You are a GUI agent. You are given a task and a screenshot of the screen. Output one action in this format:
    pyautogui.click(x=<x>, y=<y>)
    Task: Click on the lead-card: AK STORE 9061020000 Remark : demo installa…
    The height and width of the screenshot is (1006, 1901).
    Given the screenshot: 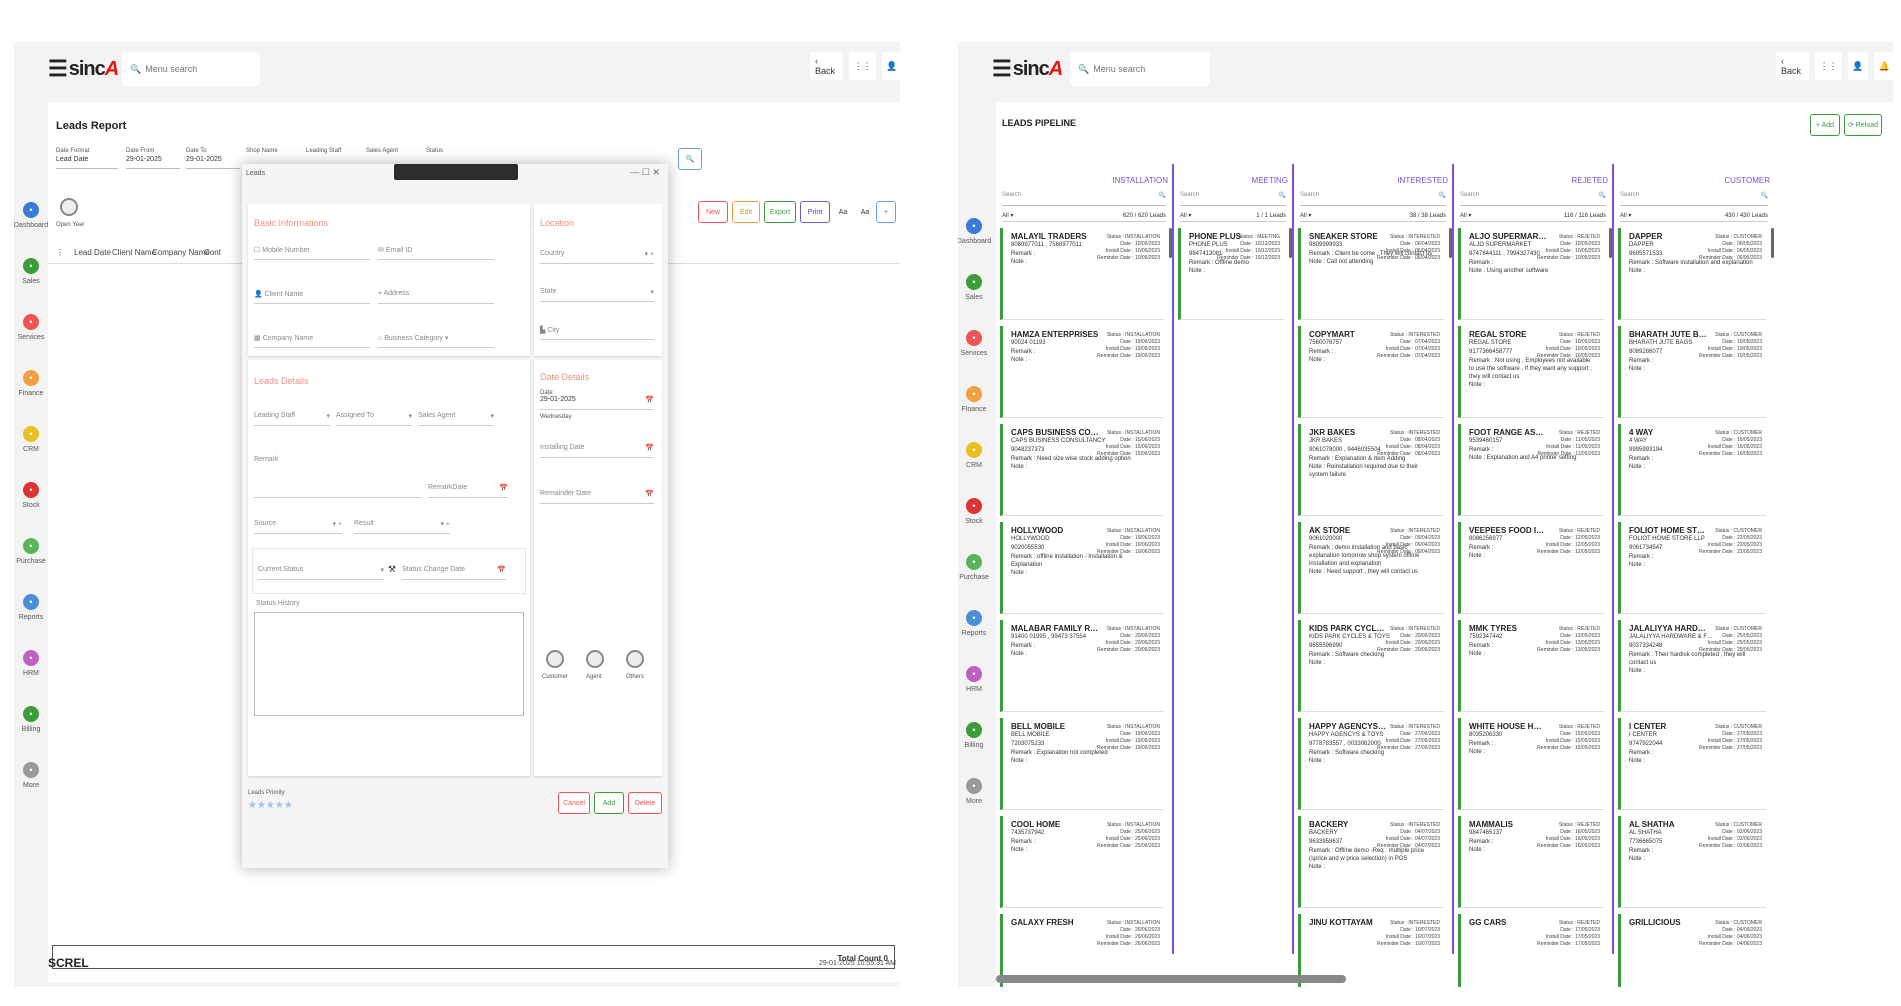 What is the action you would take?
    pyautogui.click(x=1371, y=568)
    